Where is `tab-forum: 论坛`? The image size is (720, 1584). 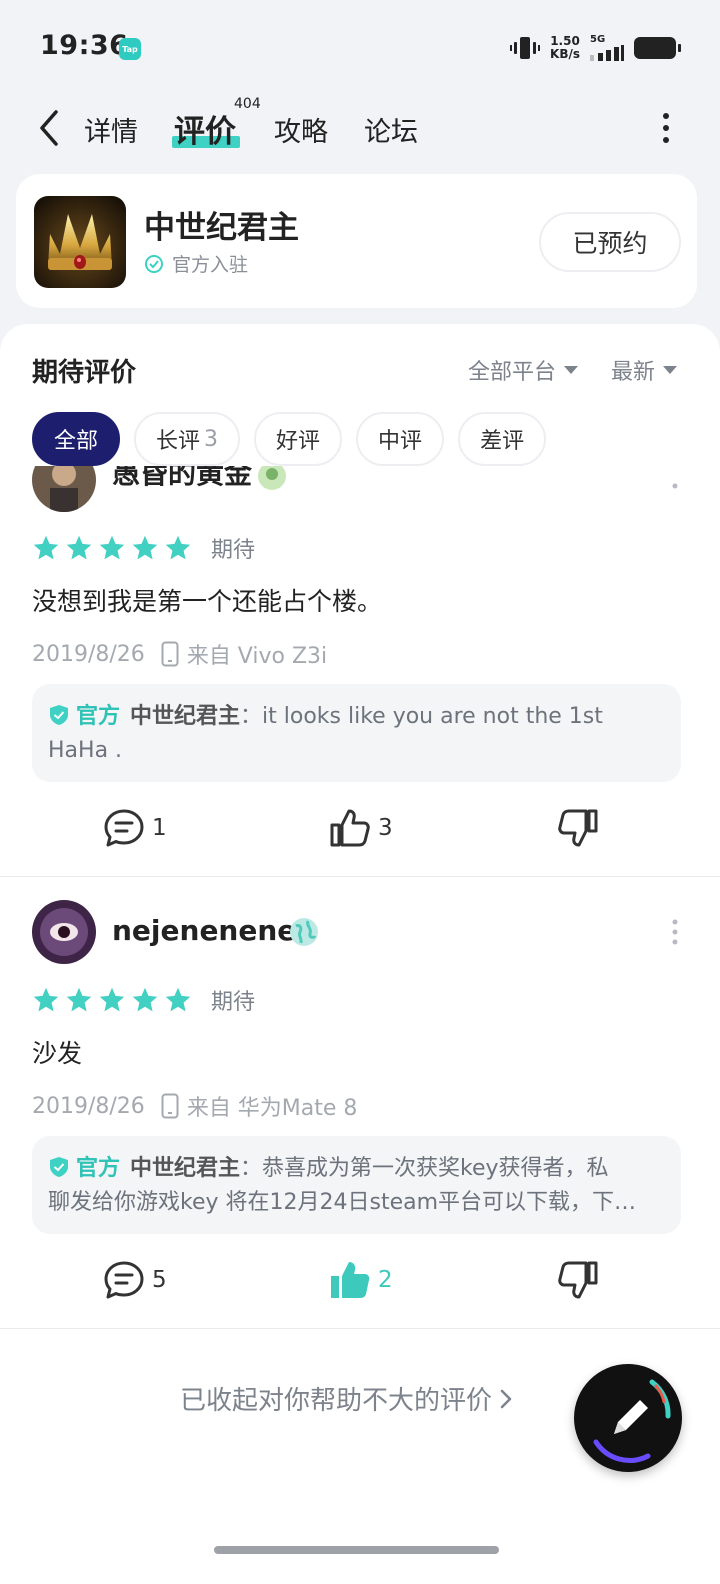
tab-forum: 论坛 is located at coordinates (391, 129).